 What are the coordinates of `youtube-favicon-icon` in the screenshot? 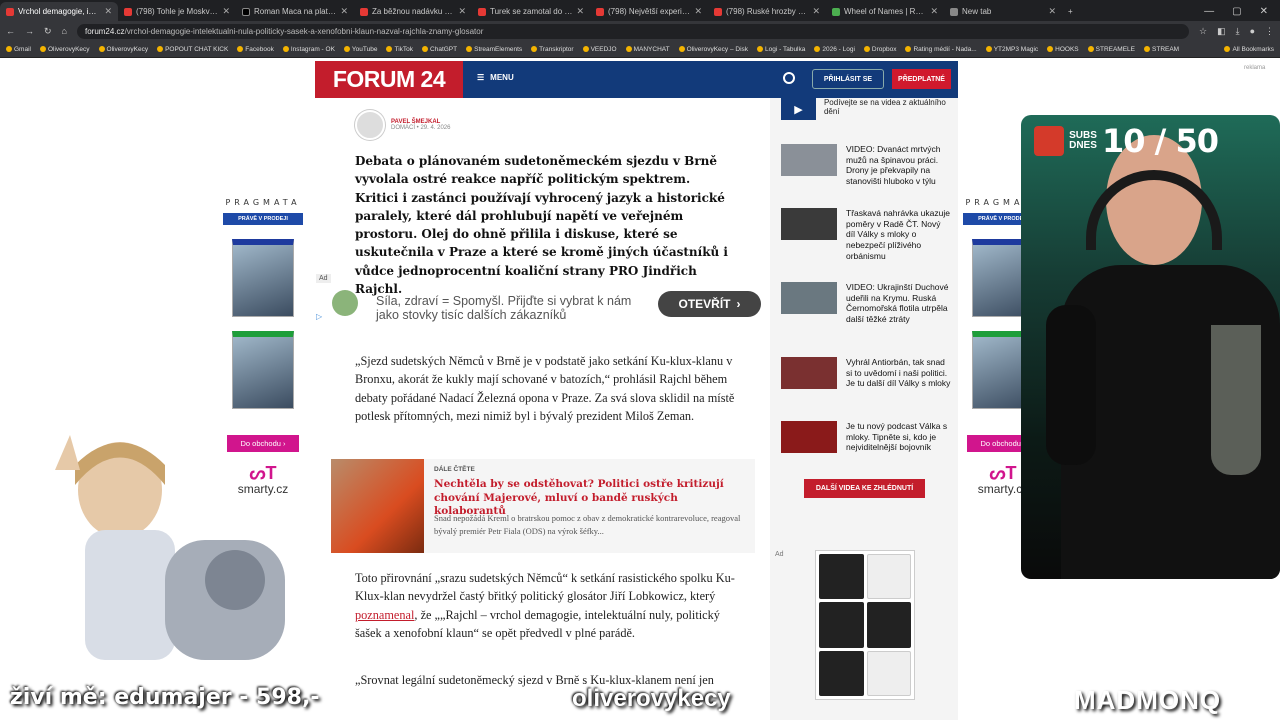 It's located at (600, 11).